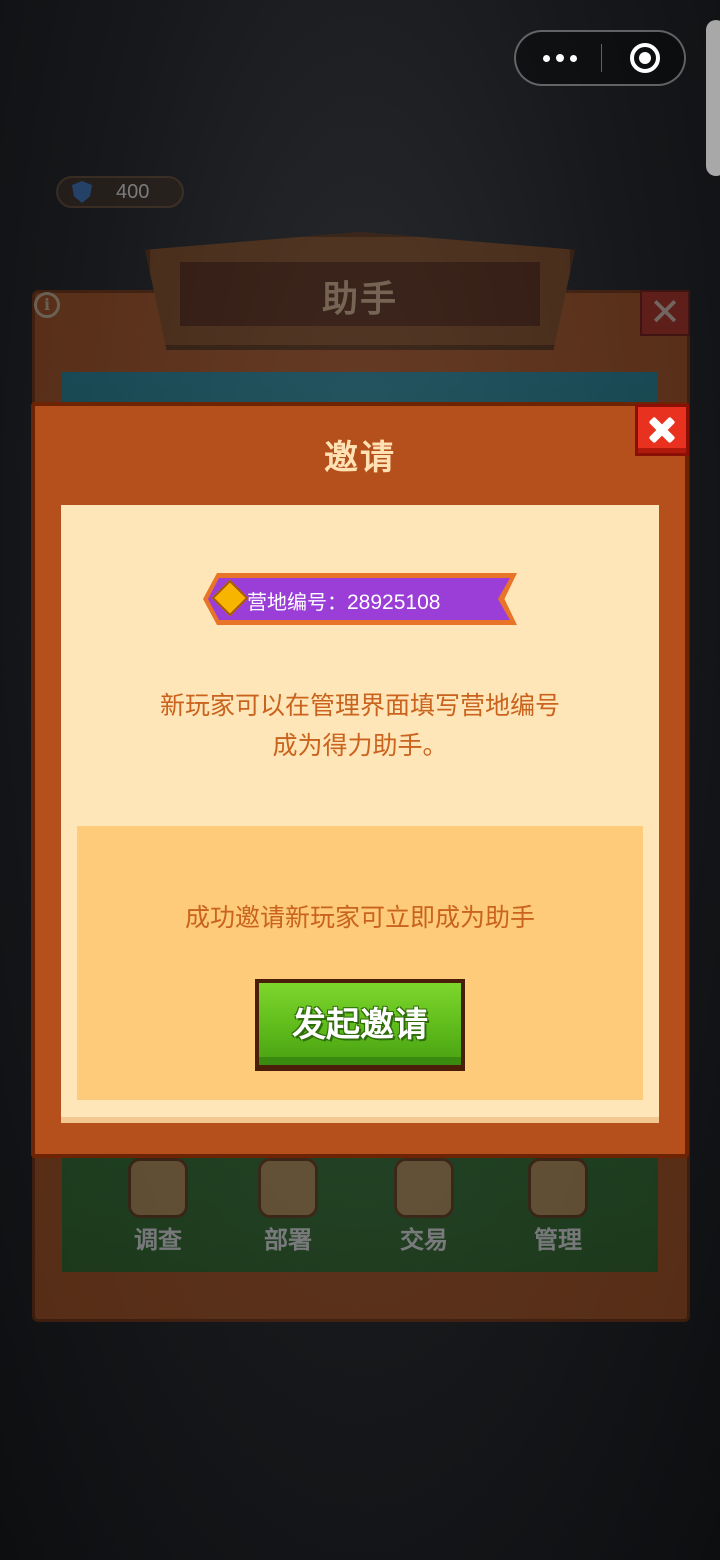 The image size is (720, 1560). I want to click on nav-item-investigate: 调查, so click(158, 1211).